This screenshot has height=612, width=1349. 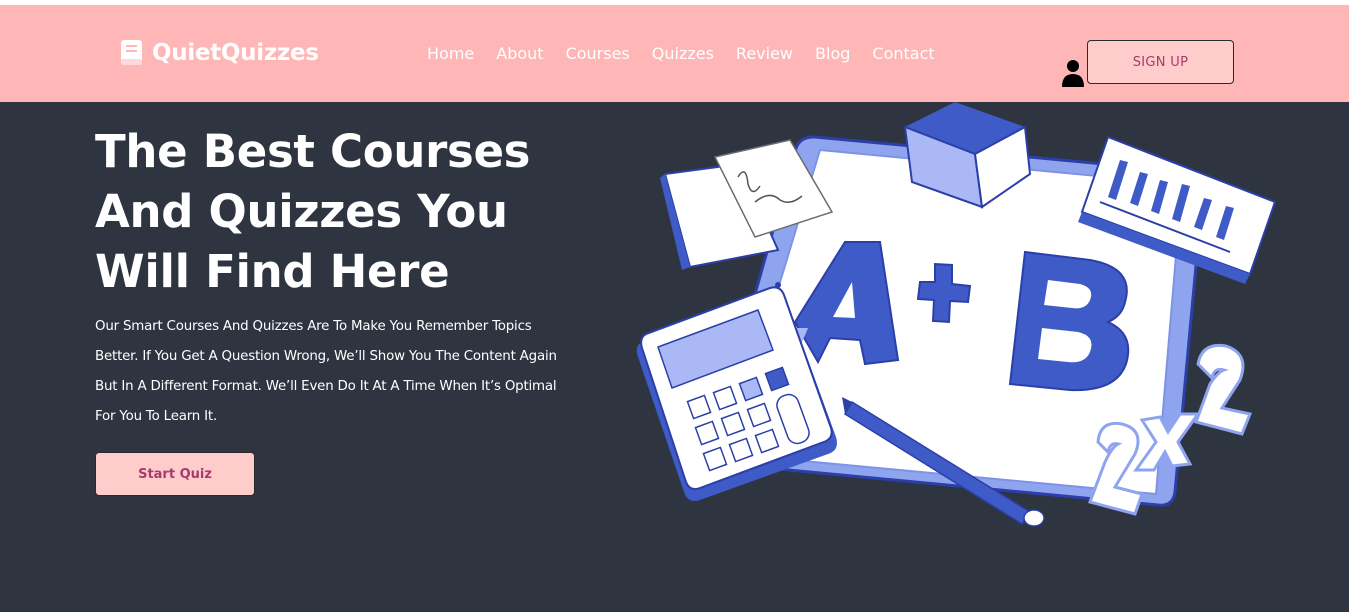 What do you see at coordinates (313, 151) in the screenshot?
I see `hero-title-line: The Best Courses` at bounding box center [313, 151].